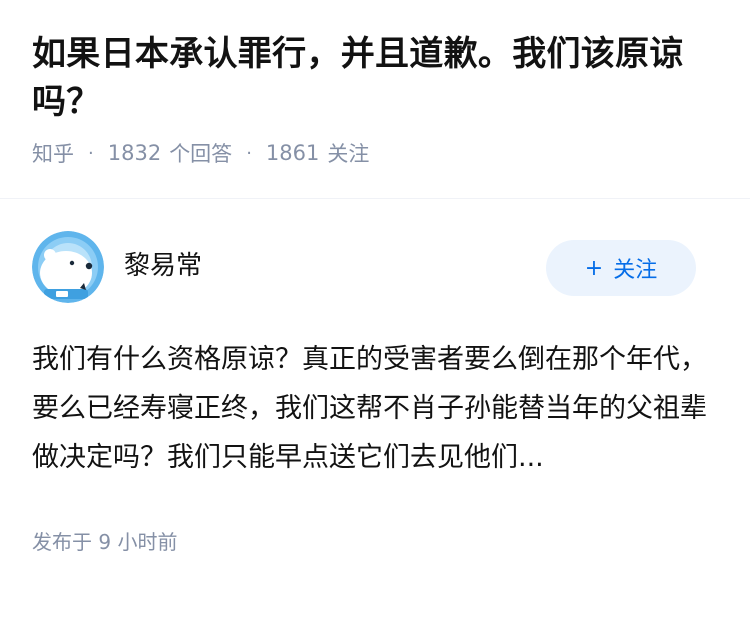  I want to click on follow-button-label: 关注, so click(635, 270).